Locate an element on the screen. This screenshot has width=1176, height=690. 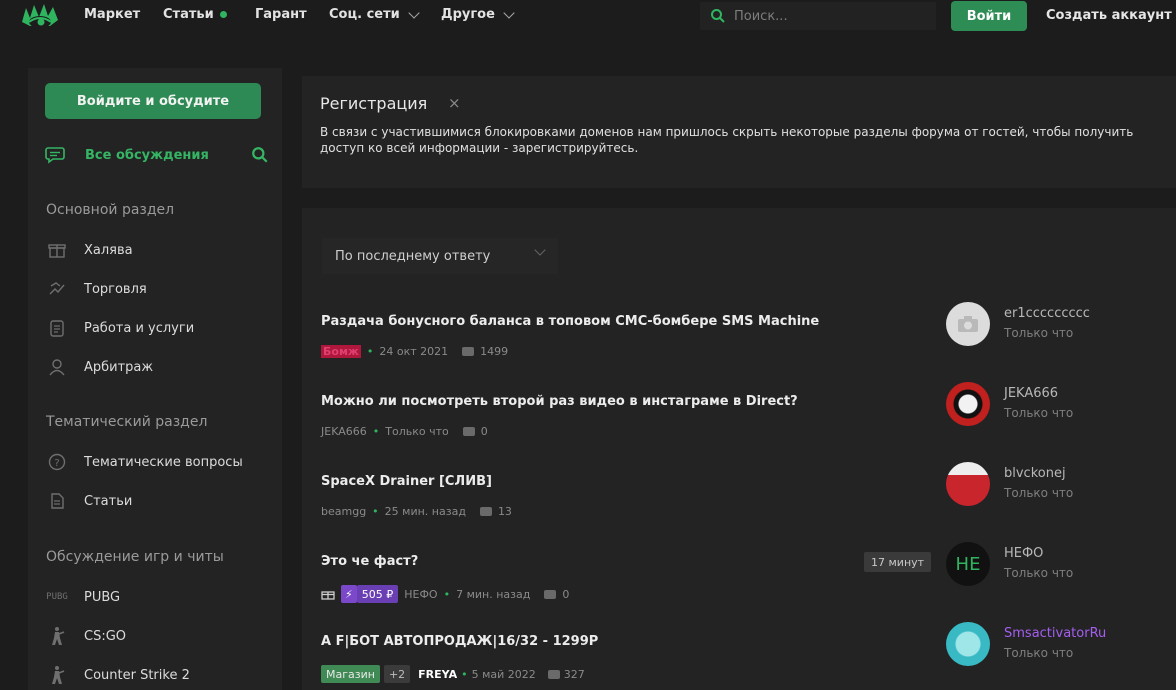
sort-dropdown: По последнему ответу is located at coordinates (440, 256).